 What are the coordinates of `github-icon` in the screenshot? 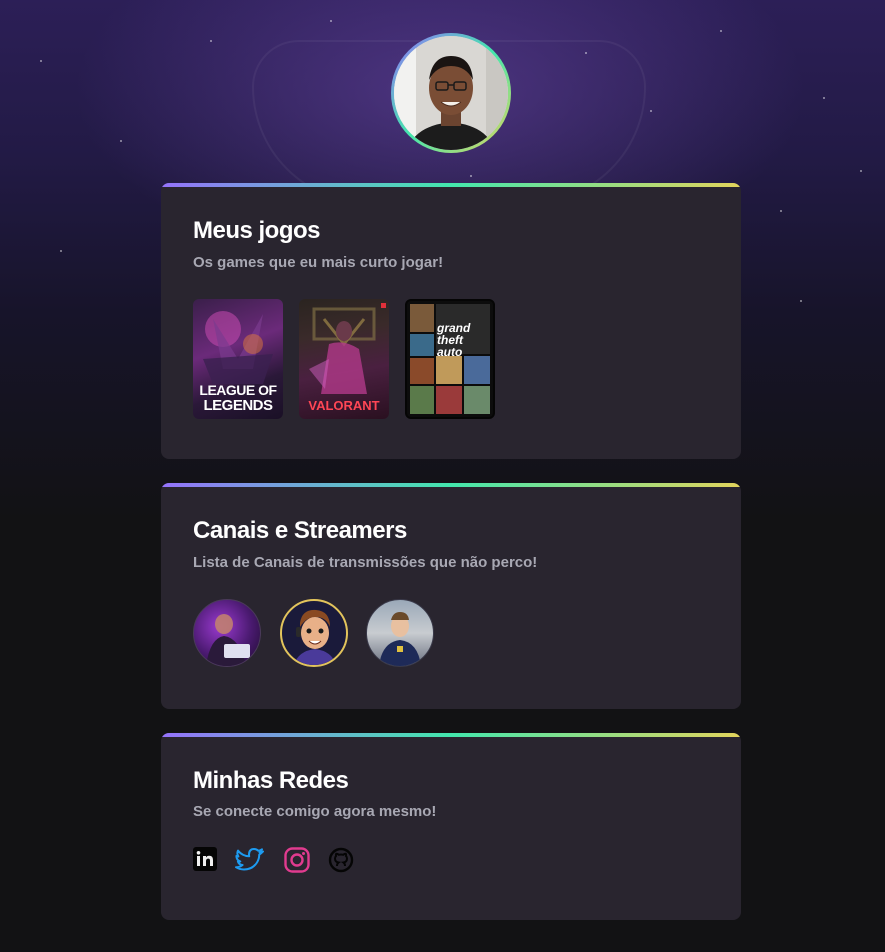 It's located at (341, 860).